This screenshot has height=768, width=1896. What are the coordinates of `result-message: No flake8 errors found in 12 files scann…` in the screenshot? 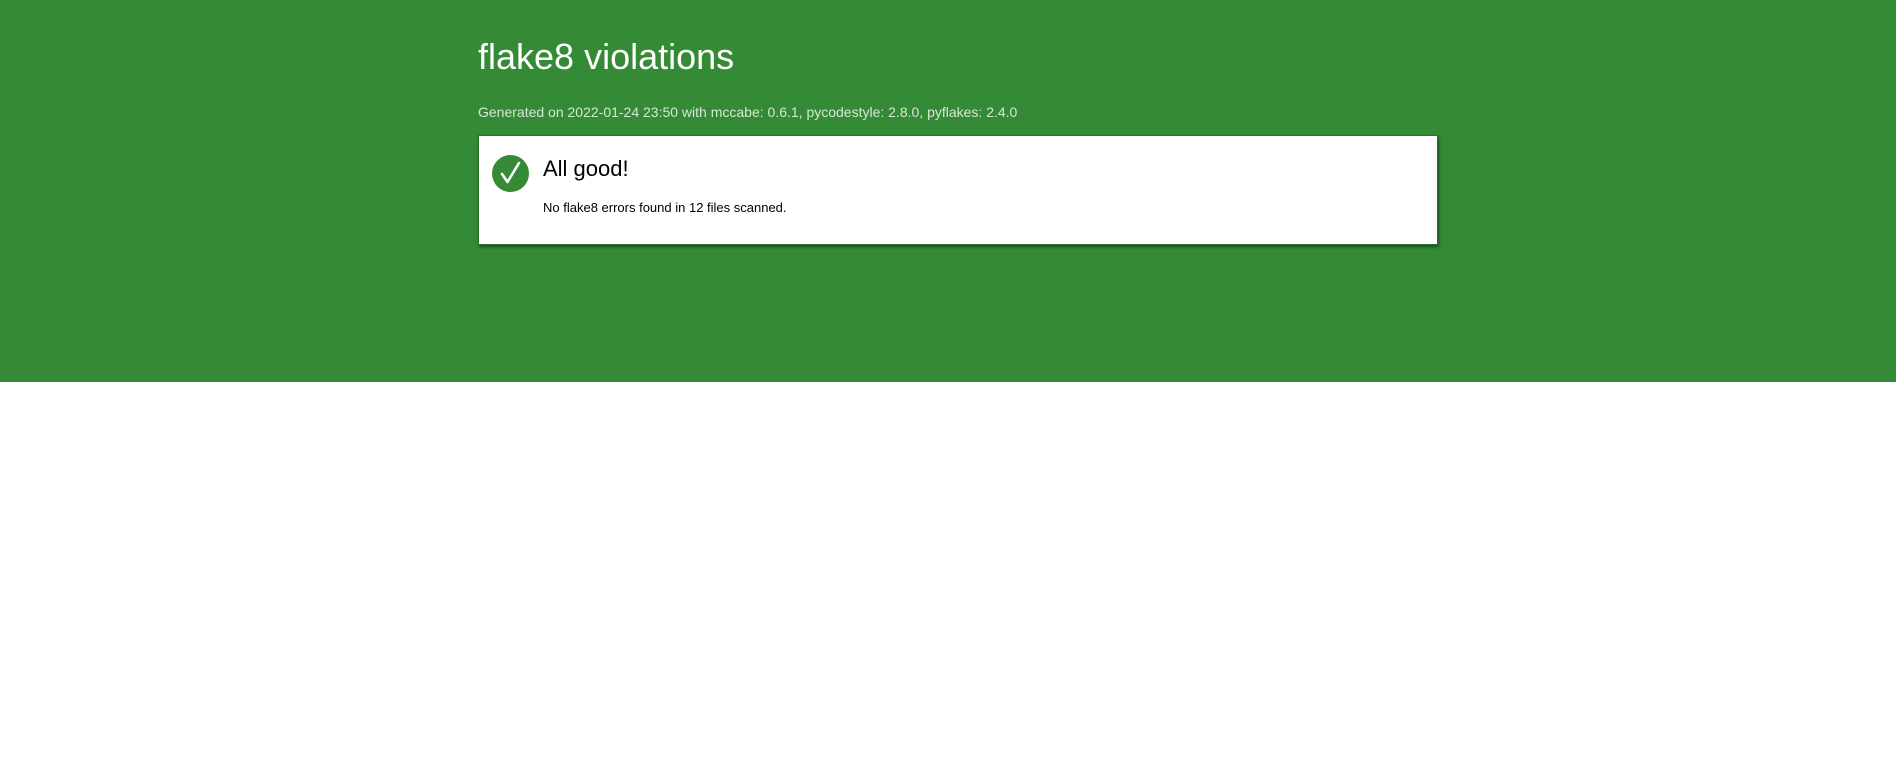 It's located at (665, 207).